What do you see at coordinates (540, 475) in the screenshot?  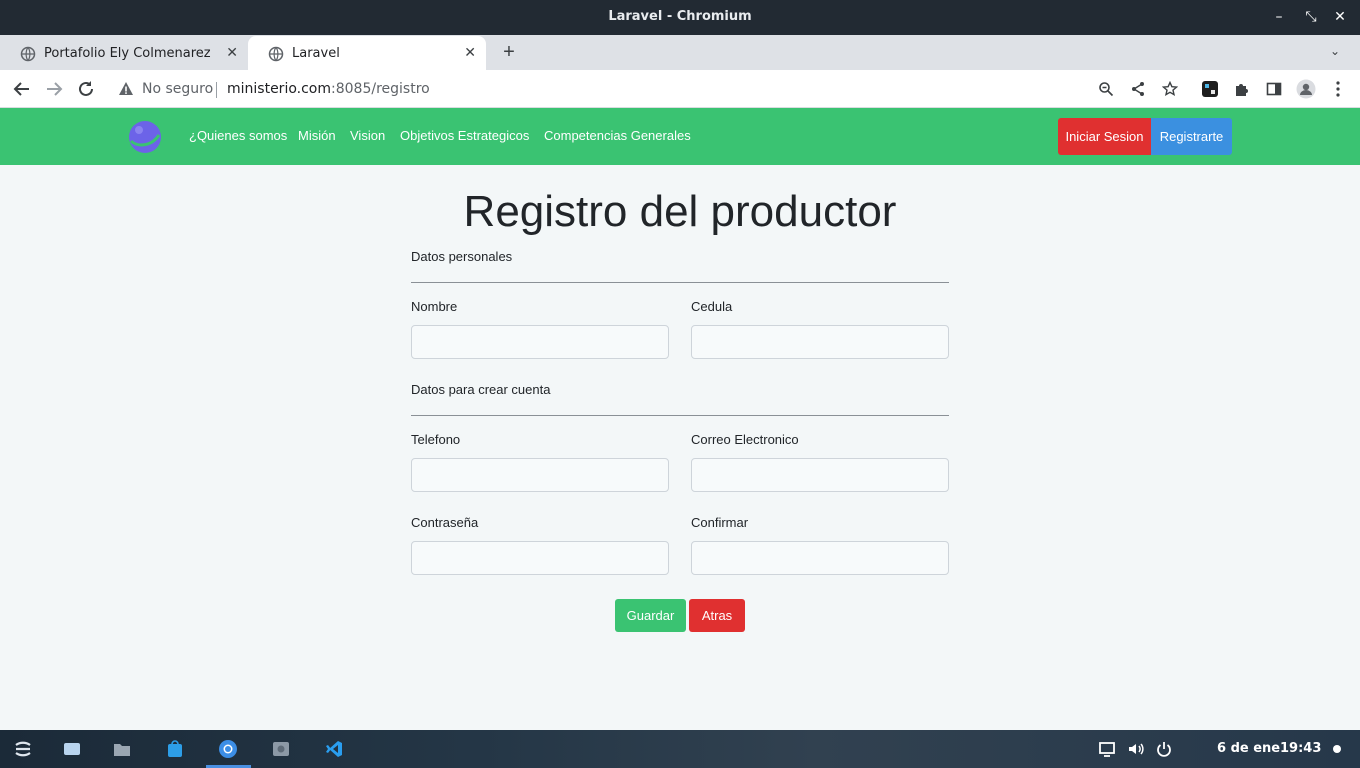 I see `phone-input` at bounding box center [540, 475].